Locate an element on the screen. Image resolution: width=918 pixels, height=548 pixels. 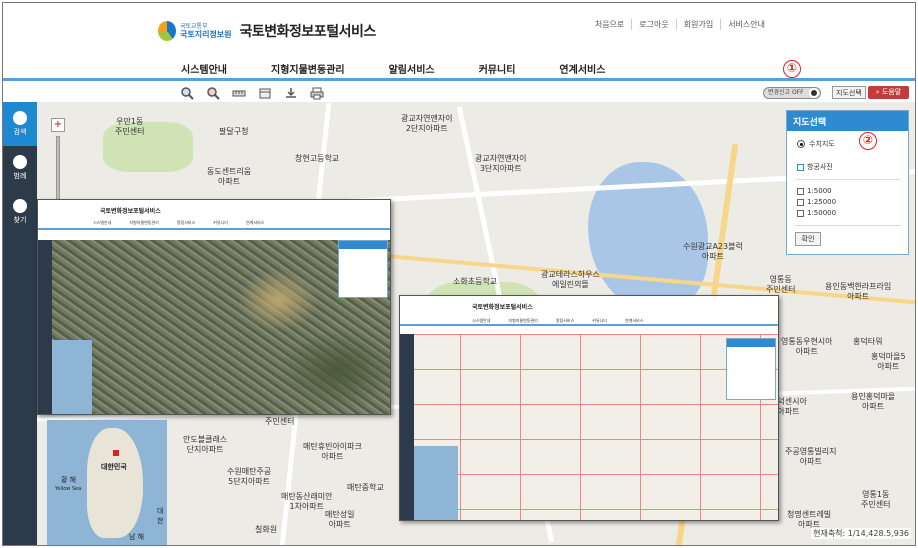
util-link-service-info: 서비스안내 is located at coordinates (746, 24).